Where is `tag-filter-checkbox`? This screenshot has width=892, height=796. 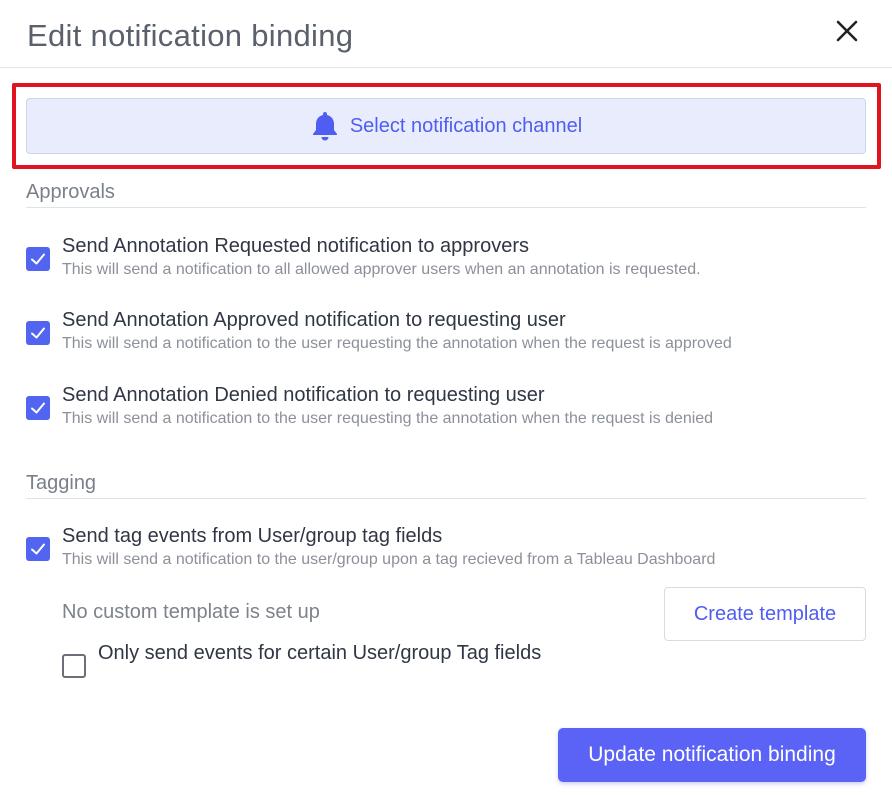 tag-filter-checkbox is located at coordinates (74, 666).